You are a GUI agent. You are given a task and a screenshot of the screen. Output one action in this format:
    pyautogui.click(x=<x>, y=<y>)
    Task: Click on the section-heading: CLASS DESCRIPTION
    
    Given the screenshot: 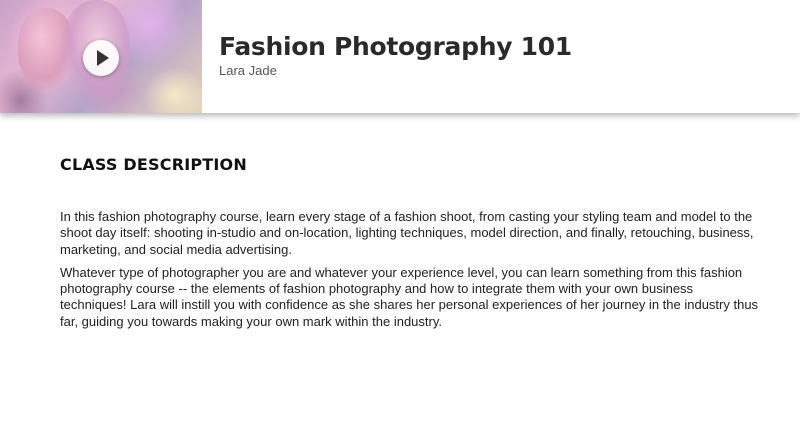 What is the action you would take?
    pyautogui.click(x=153, y=164)
    